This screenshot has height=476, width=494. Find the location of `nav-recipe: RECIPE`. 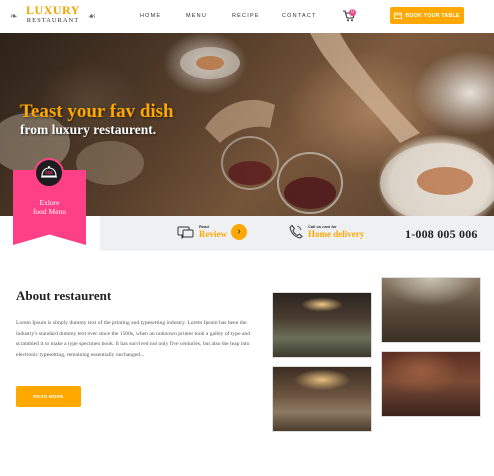

nav-recipe: RECIPE is located at coordinates (246, 16).